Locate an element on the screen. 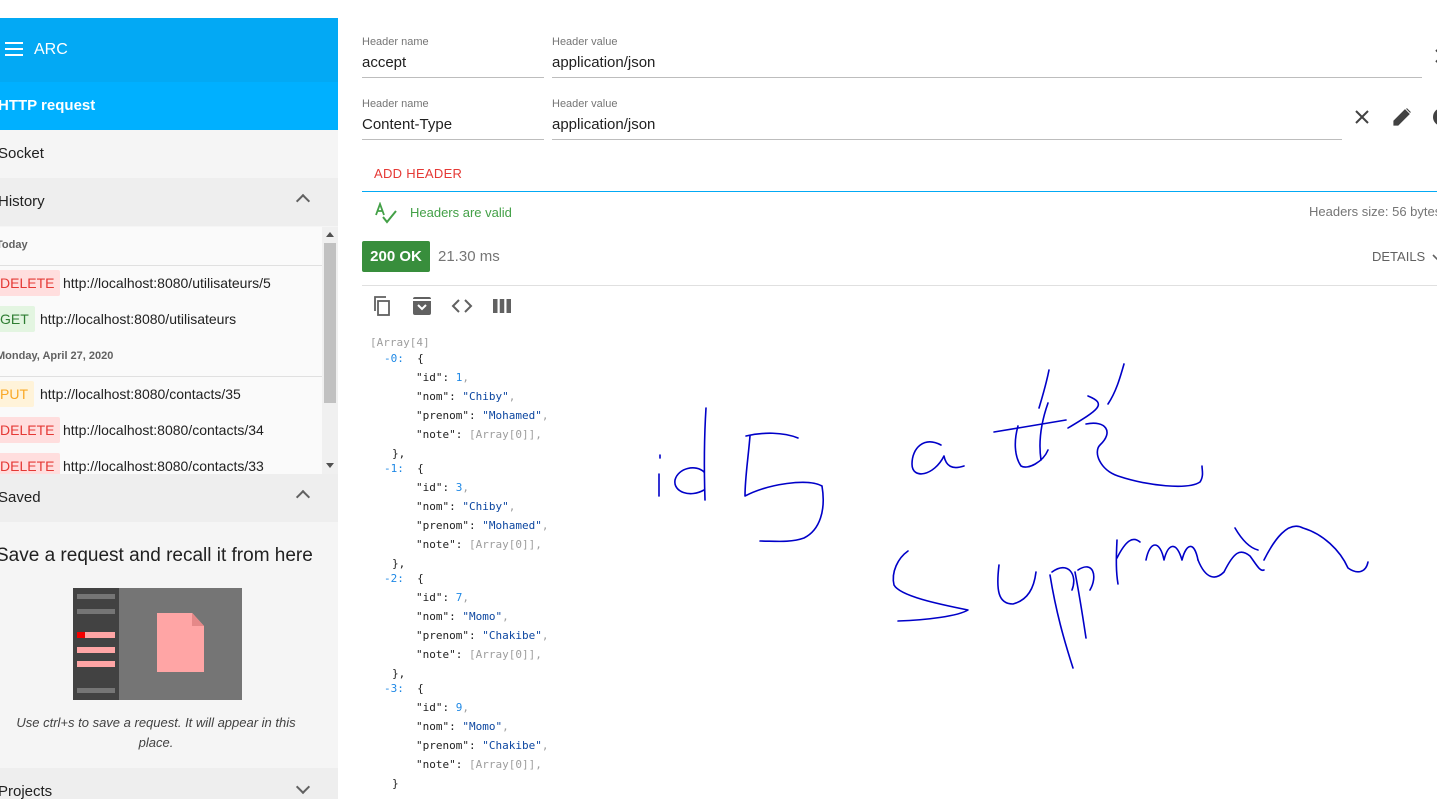 The image size is (1437, 799). history-url: http://localhost:8080/utilisateurs/5 is located at coordinates (167, 283).